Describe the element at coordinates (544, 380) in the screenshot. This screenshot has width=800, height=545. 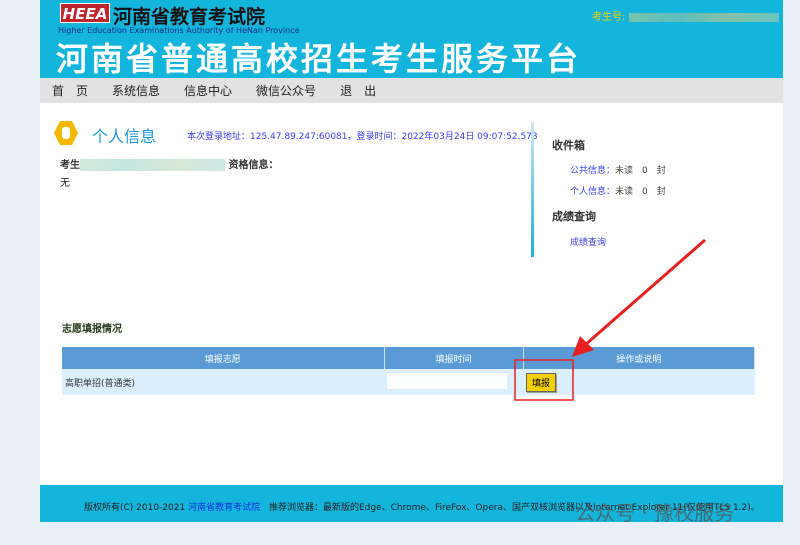
I see `annotation-highlight-box` at that location.